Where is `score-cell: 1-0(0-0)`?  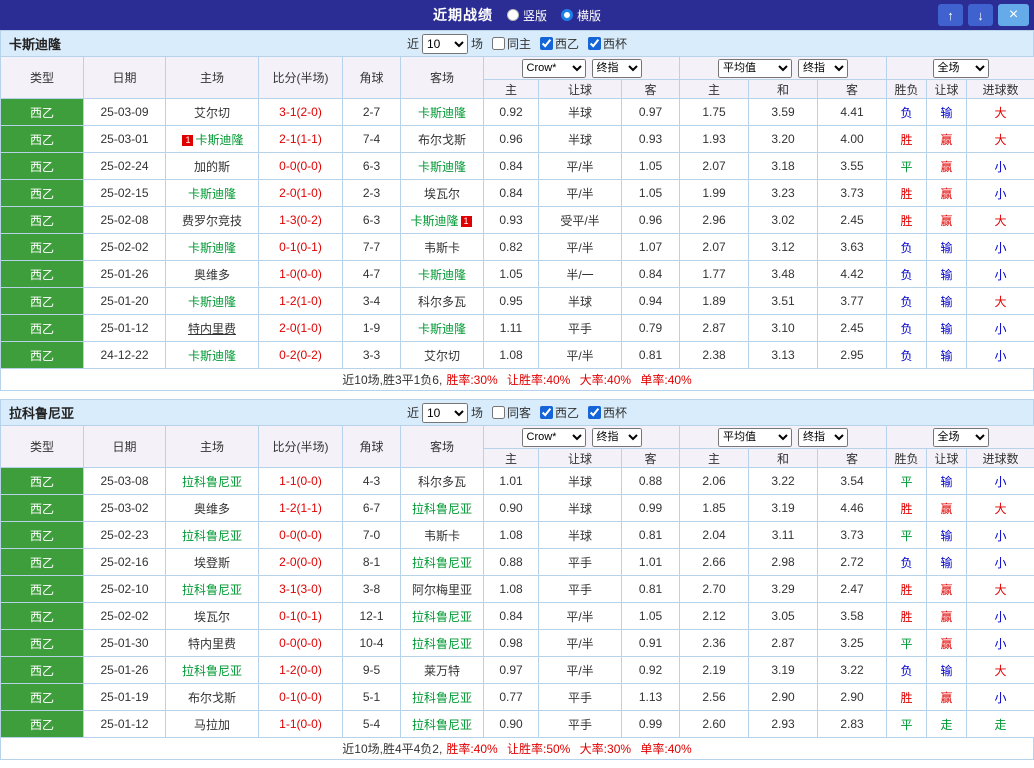
score-cell: 1-0(0-0) is located at coordinates (301, 274).